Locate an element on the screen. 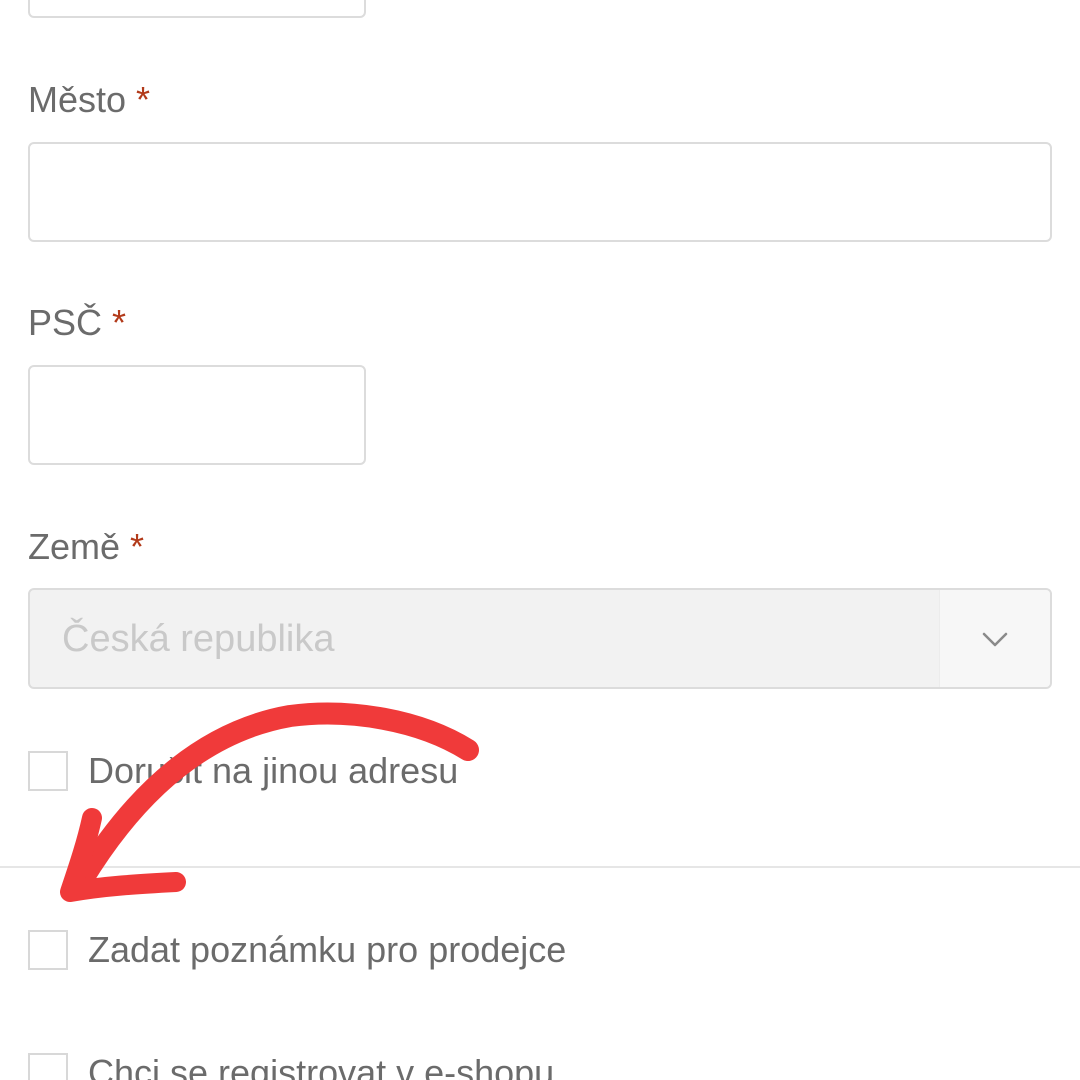 This screenshot has height=1080, width=1080. address-input-partial is located at coordinates (197, 9).